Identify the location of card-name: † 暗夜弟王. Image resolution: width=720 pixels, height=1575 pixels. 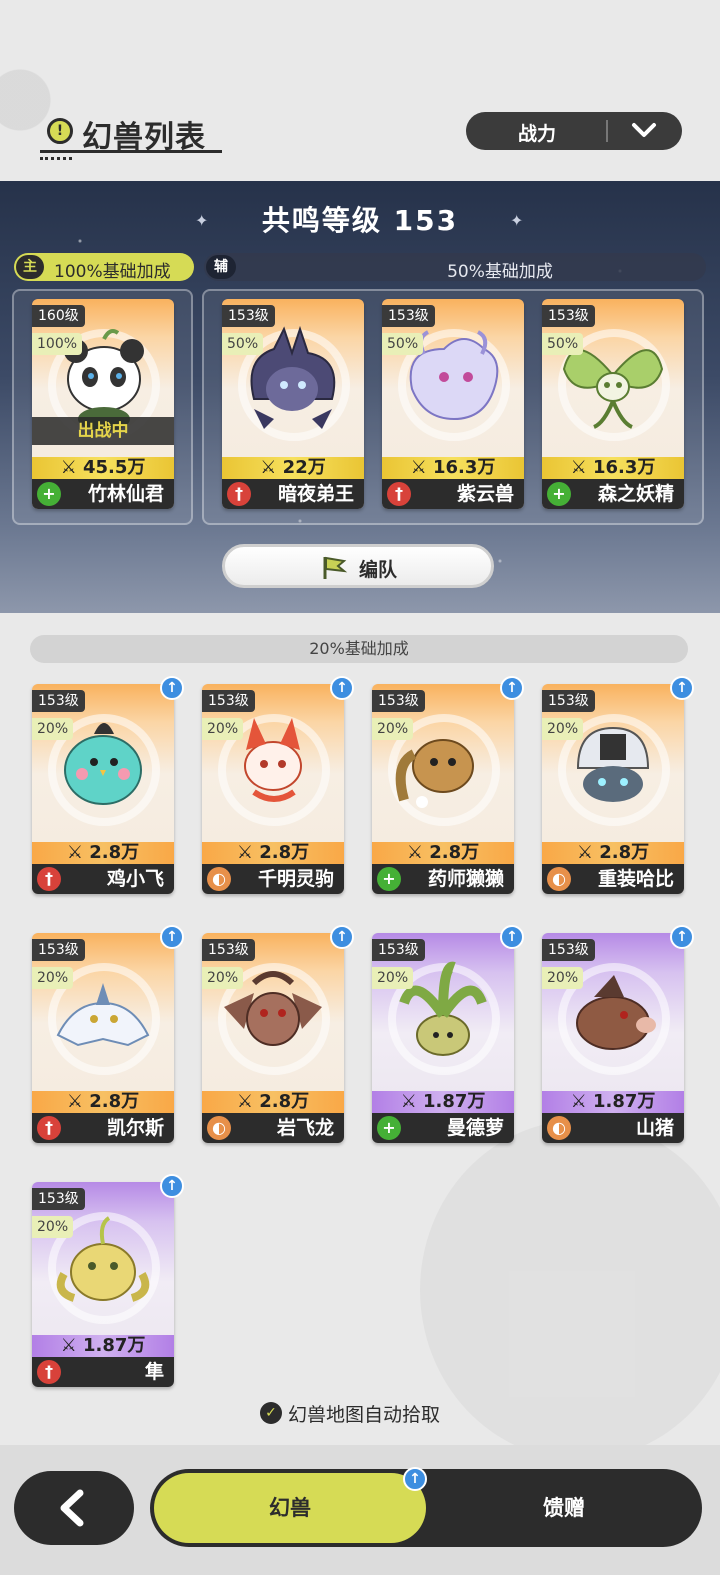
(293, 494).